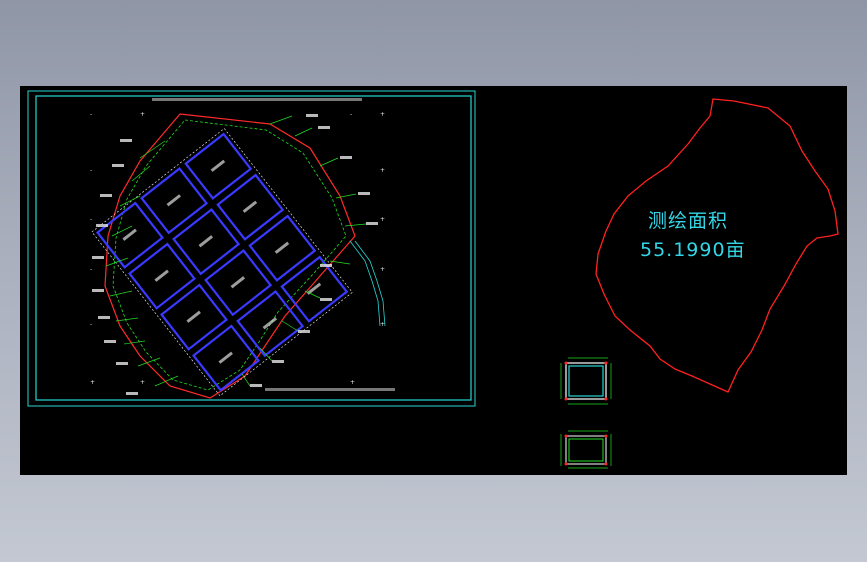  Describe the element at coordinates (693, 250) in the screenshot. I see `area-value: 55.1990亩` at that location.